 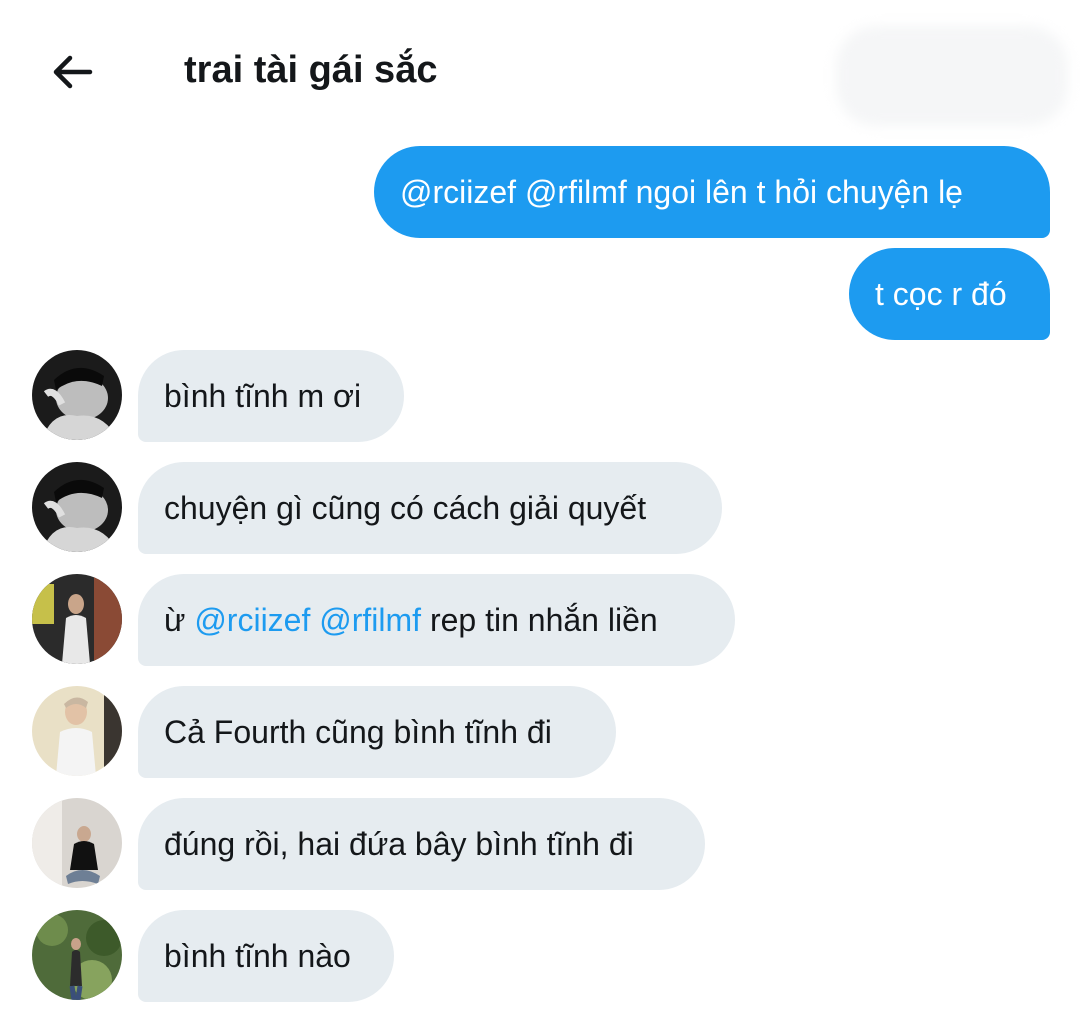 I want to click on incoming-message: ừ @rciizef @rfilmf rep tin nhắn liền, so click(x=436, y=620).